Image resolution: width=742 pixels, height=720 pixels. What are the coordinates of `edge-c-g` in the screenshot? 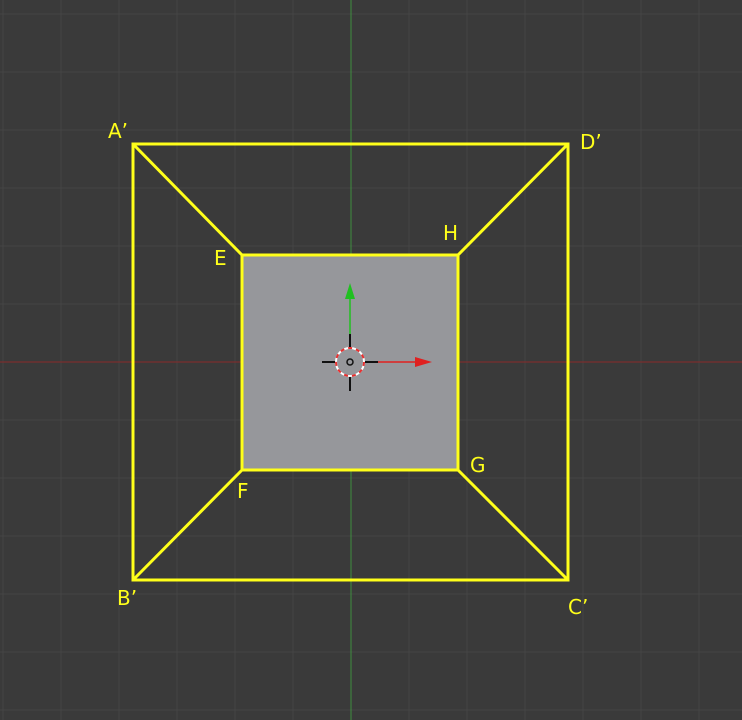 It's located at (513, 525).